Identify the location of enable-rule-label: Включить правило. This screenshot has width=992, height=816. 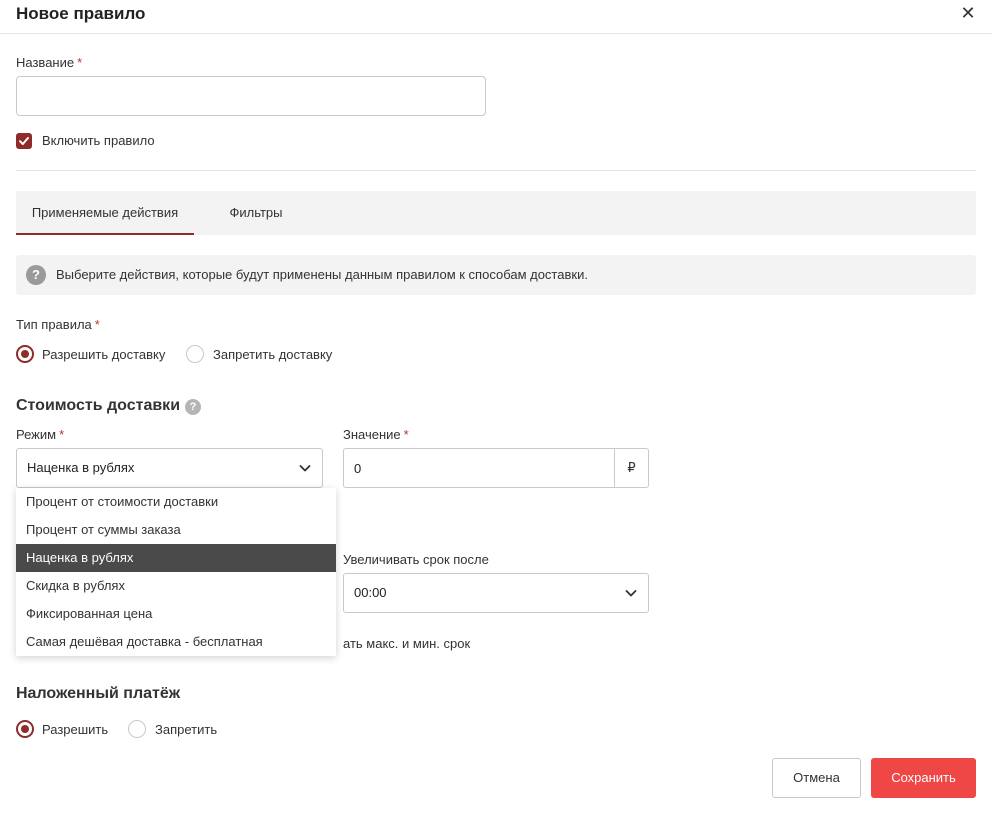
(98, 140).